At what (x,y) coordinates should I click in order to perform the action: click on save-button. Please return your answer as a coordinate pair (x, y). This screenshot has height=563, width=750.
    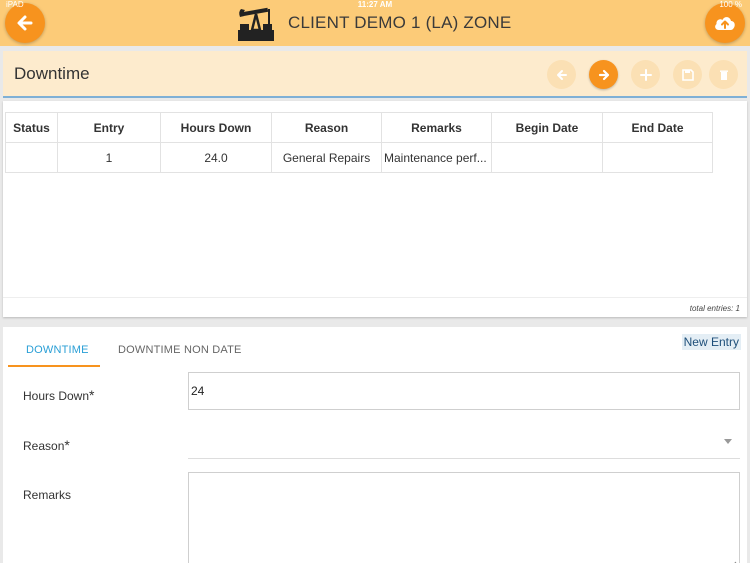
    Looking at the image, I should click on (687, 74).